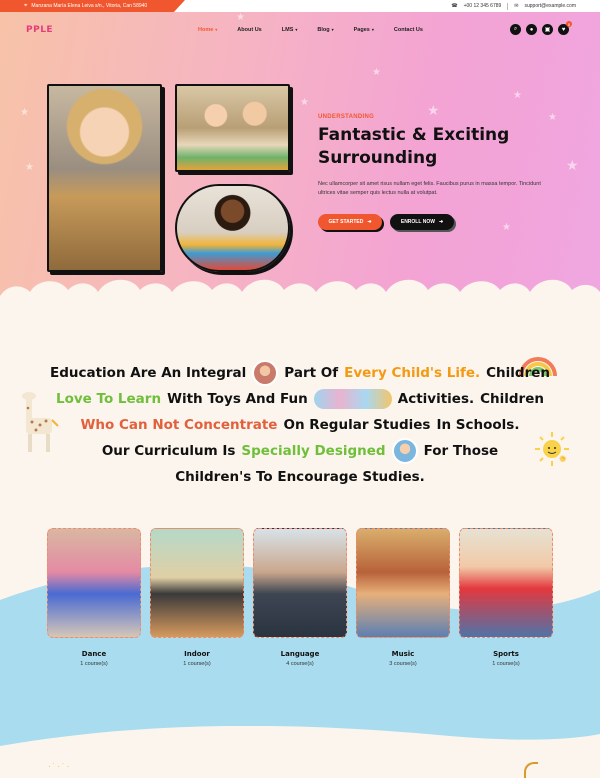 The image size is (600, 778). What do you see at coordinates (237, 399) in the screenshot?
I see `statement-text: With Toys And Fun` at bounding box center [237, 399].